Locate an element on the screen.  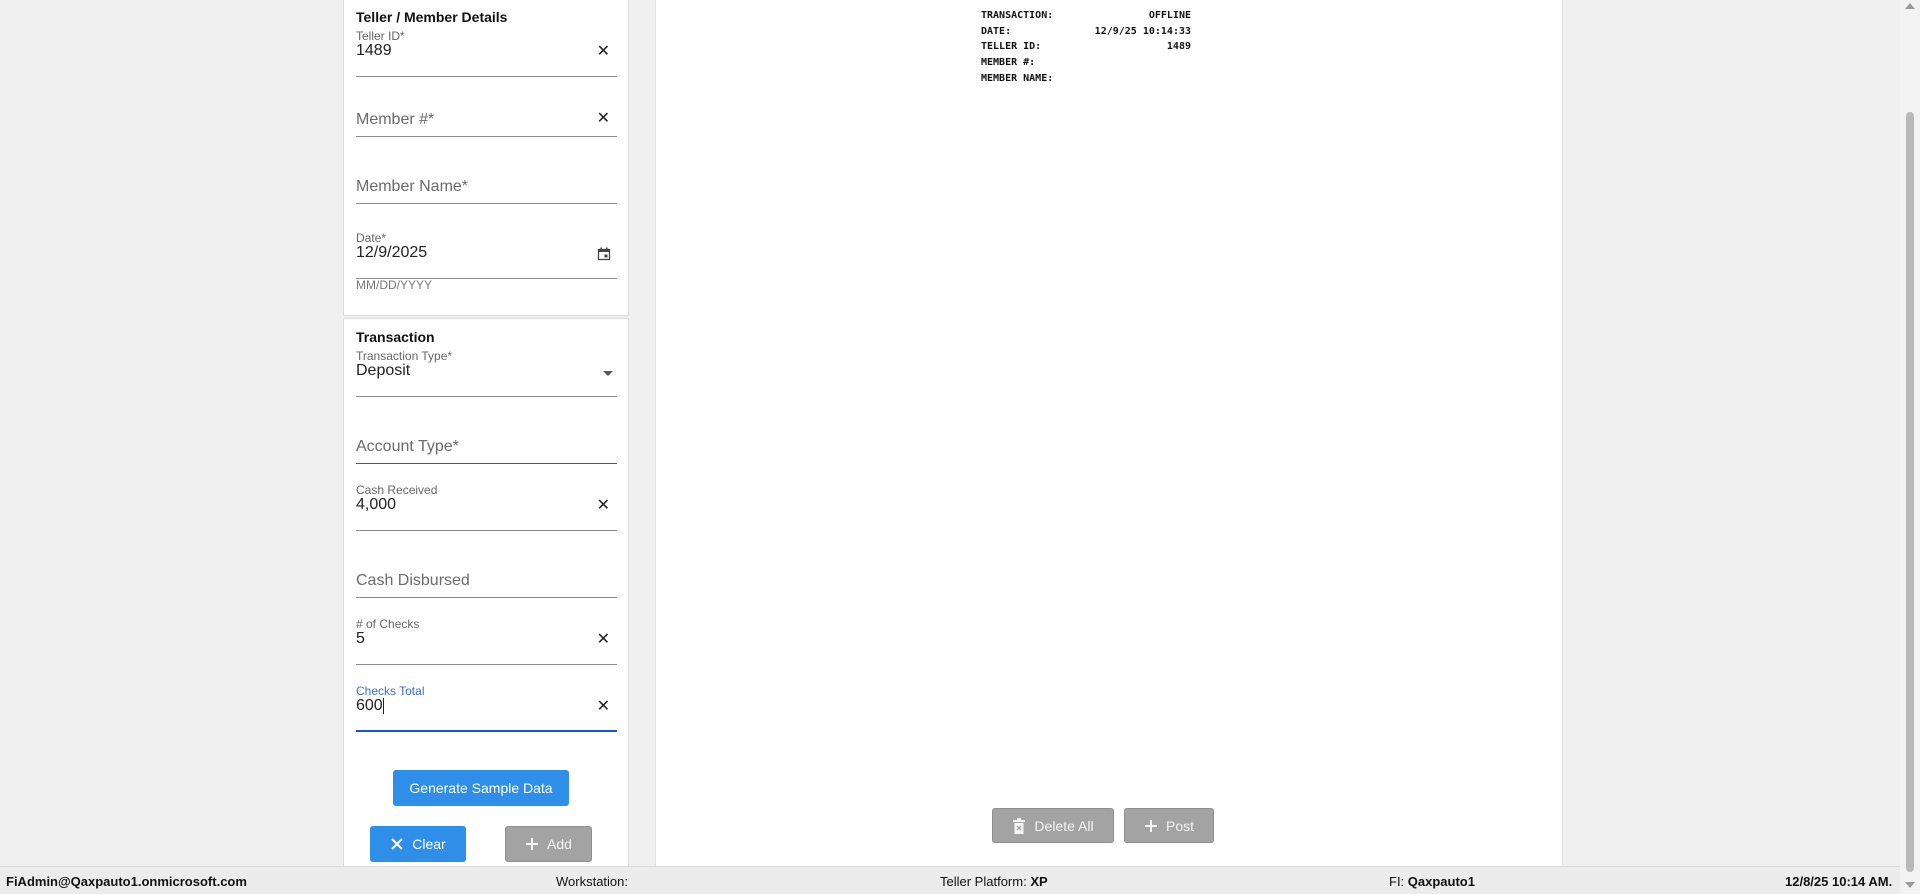
delete-all-label: Delete All is located at coordinates (1064, 825).